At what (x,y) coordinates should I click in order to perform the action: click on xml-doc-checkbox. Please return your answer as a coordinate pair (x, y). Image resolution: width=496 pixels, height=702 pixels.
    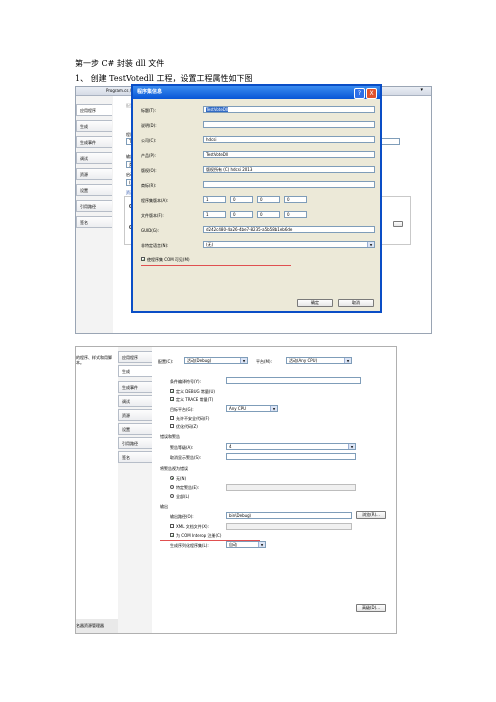
    Looking at the image, I should click on (172, 526).